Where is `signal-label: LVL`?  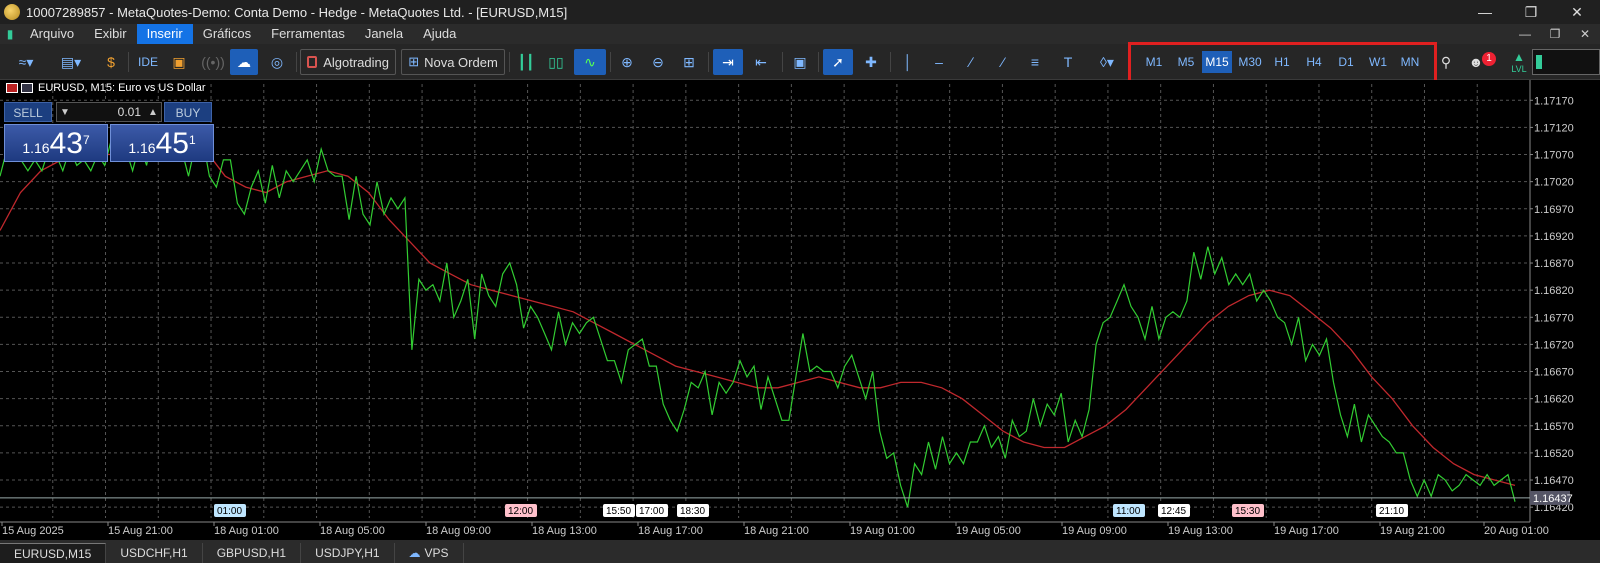
signal-label: LVL is located at coordinates (1519, 69).